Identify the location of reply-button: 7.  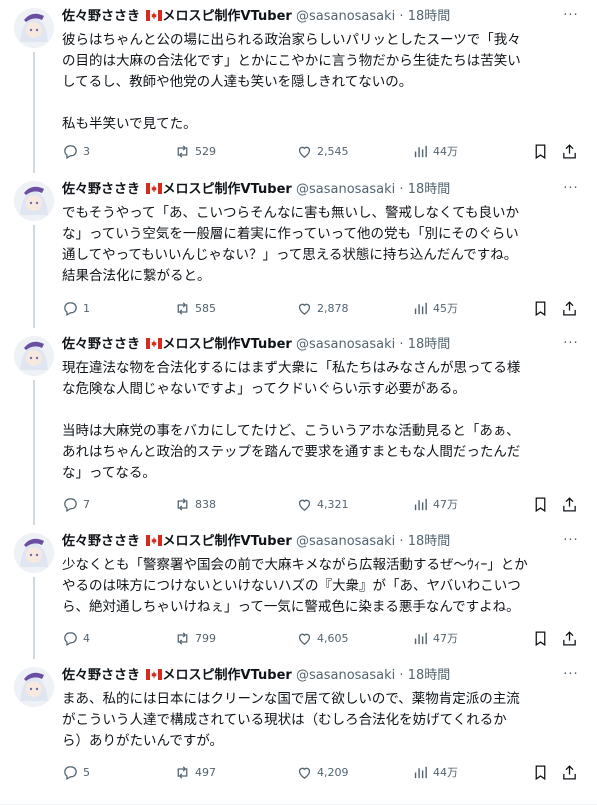
(76, 504).